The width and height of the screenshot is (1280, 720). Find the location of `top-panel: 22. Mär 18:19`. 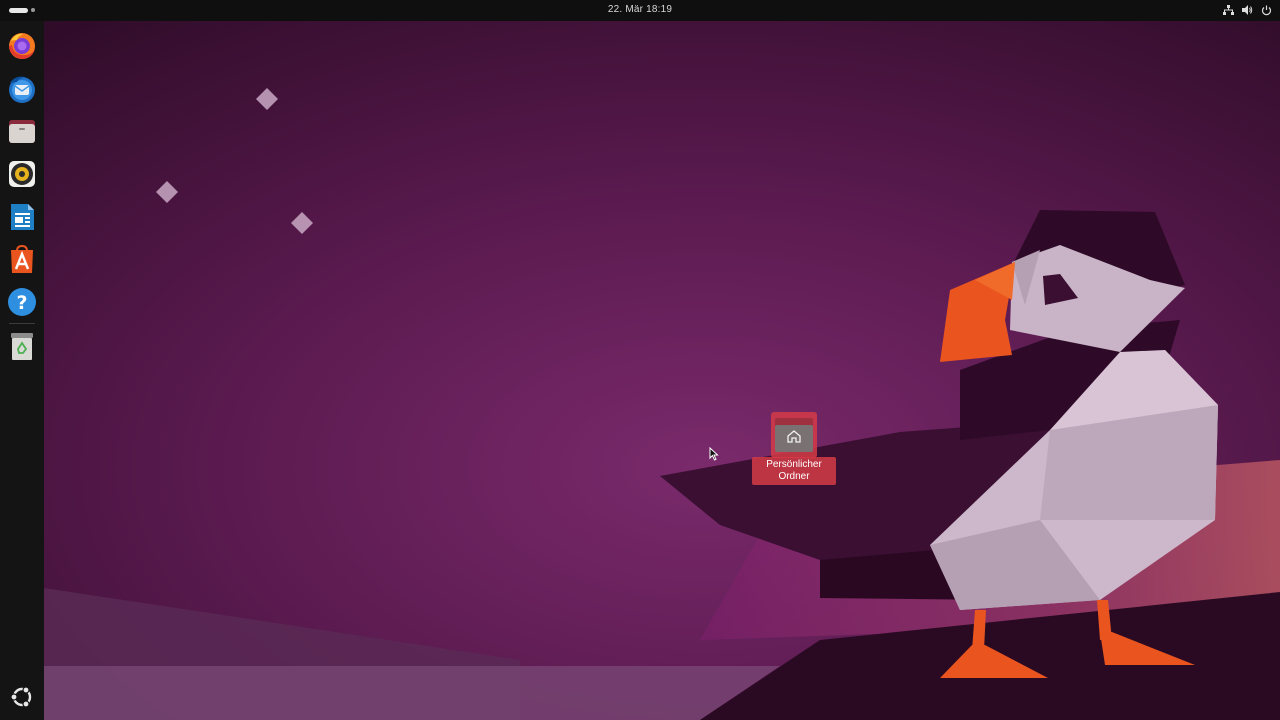

top-panel: 22. Mär 18:19 is located at coordinates (640, 10).